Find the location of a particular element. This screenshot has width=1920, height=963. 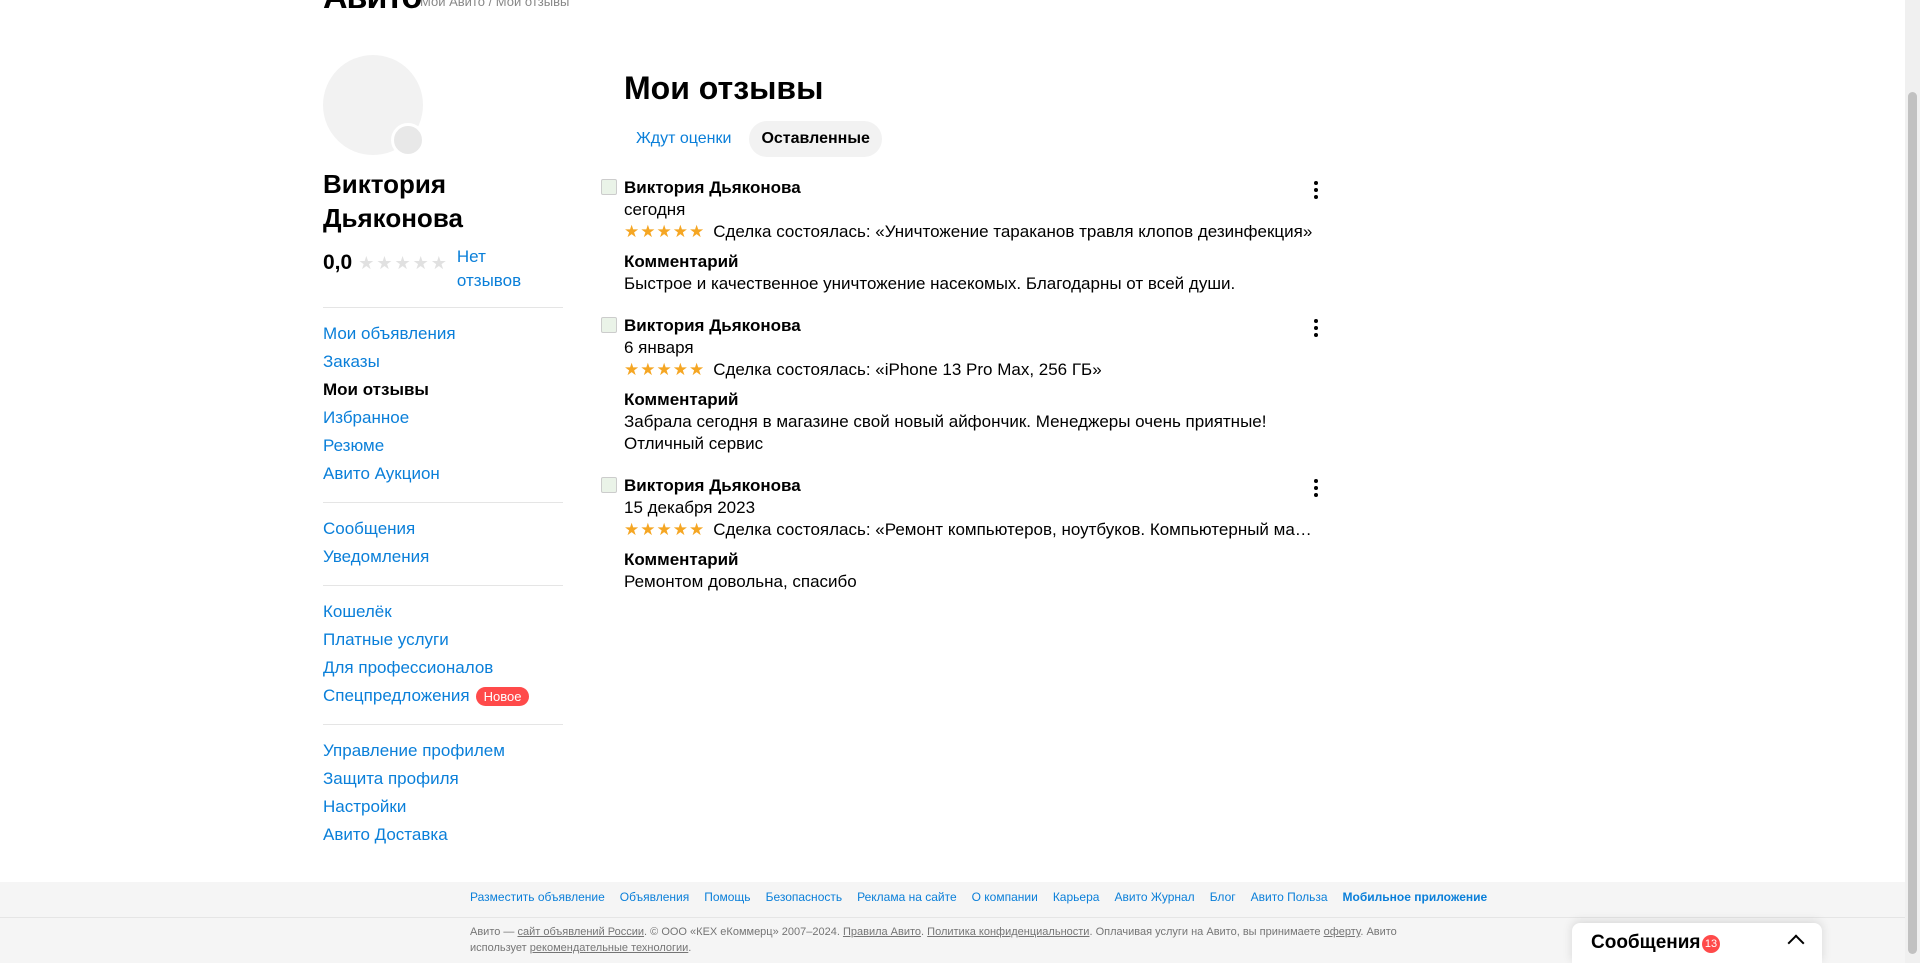

scrollbar is located at coordinates (1912, 481).